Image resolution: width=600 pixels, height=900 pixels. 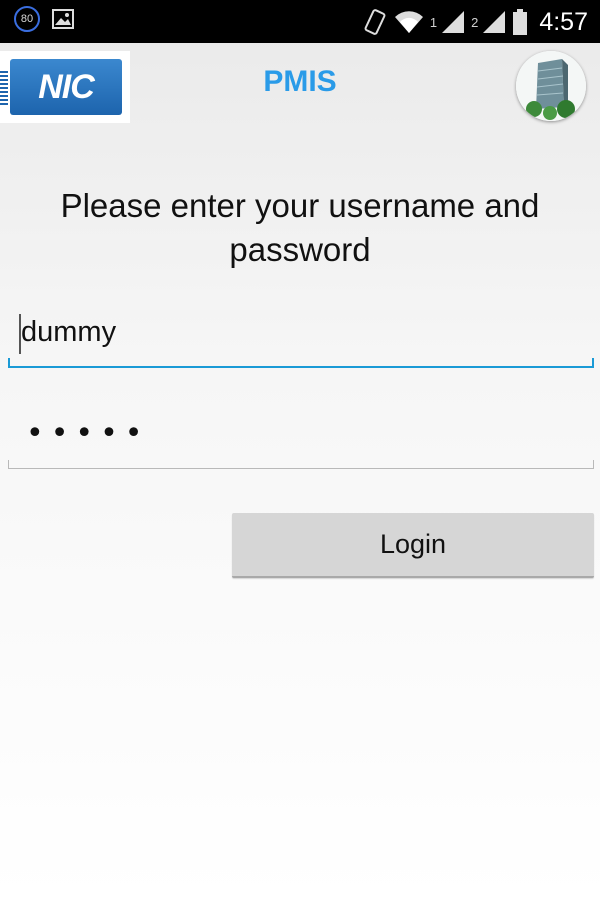 What do you see at coordinates (408, 22) in the screenshot?
I see `wifi-icon` at bounding box center [408, 22].